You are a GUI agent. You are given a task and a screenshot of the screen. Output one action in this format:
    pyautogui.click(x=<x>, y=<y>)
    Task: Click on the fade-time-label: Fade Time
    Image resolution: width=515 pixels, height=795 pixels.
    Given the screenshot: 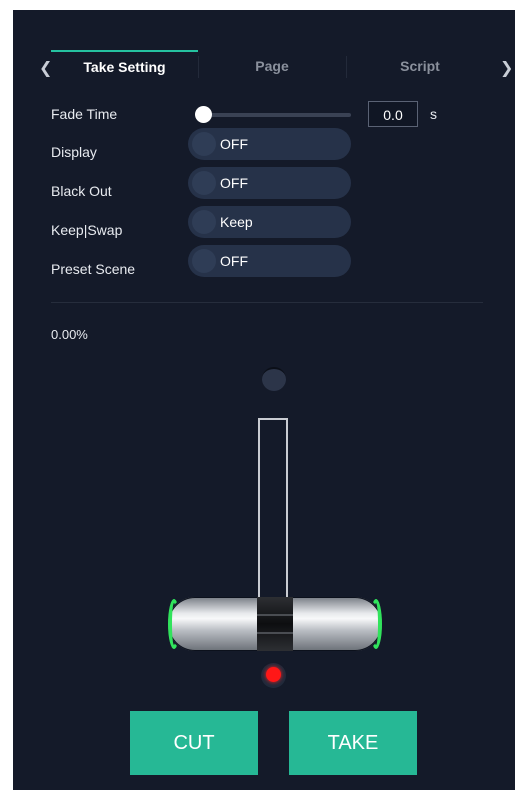 What is the action you would take?
    pyautogui.click(x=84, y=114)
    